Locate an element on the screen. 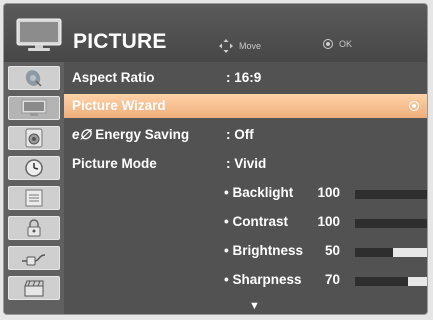 This screenshot has width=433, height=320. category-sidebar is located at coordinates (34, 188).